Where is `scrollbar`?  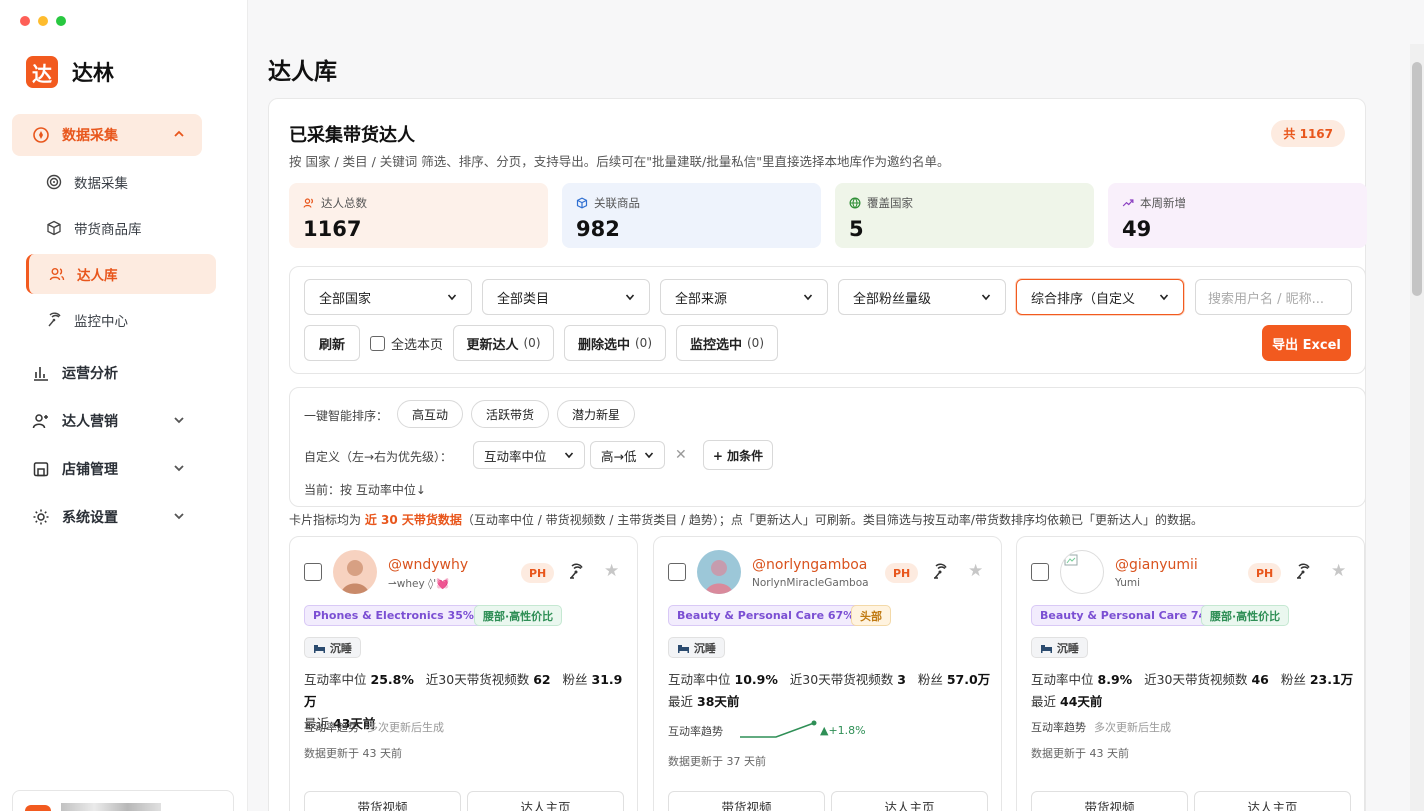 scrollbar is located at coordinates (1417, 427).